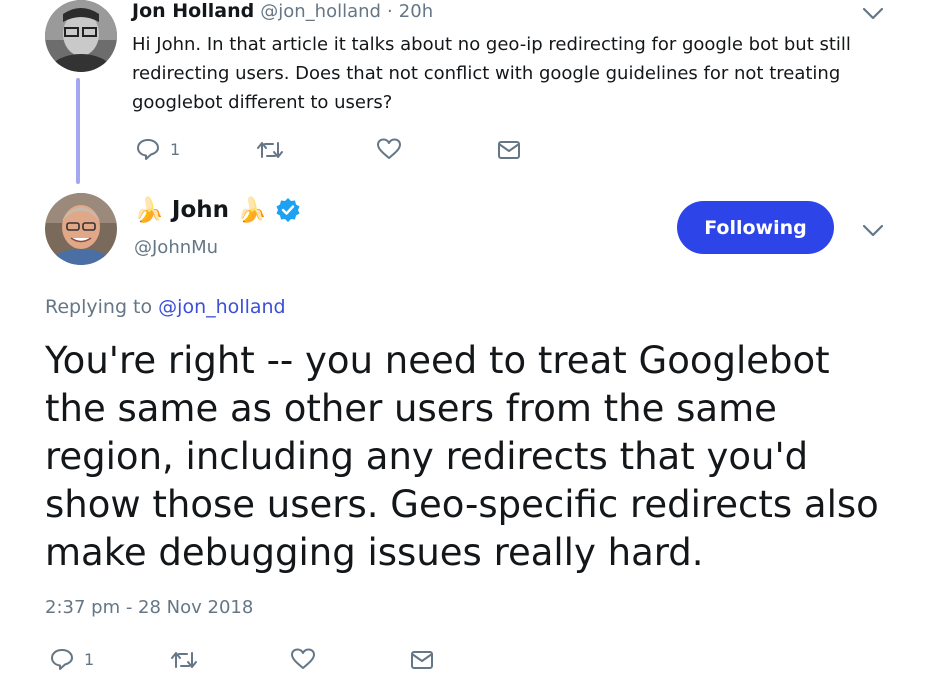 The image size is (929, 699). I want to click on replying-prefix: Replying to, so click(99, 307).